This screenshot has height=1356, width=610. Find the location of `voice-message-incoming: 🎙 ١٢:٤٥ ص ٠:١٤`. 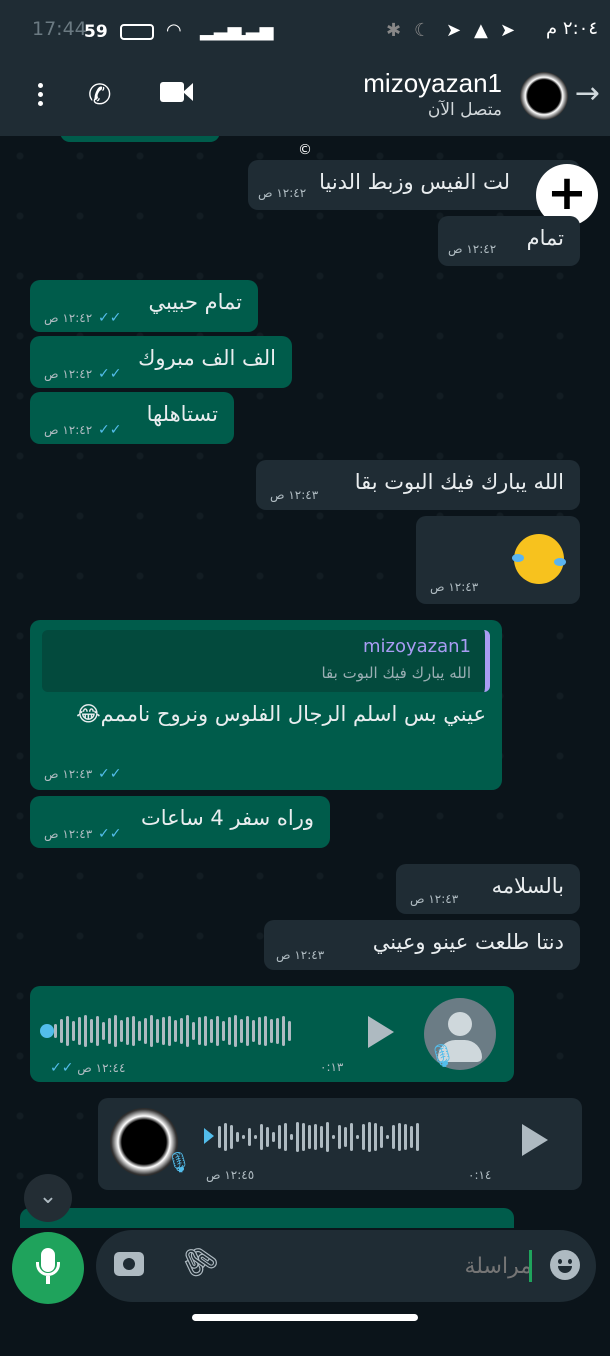

voice-message-incoming: 🎙 ١٢:٤٥ ص ٠:١٤ is located at coordinates (340, 1144).